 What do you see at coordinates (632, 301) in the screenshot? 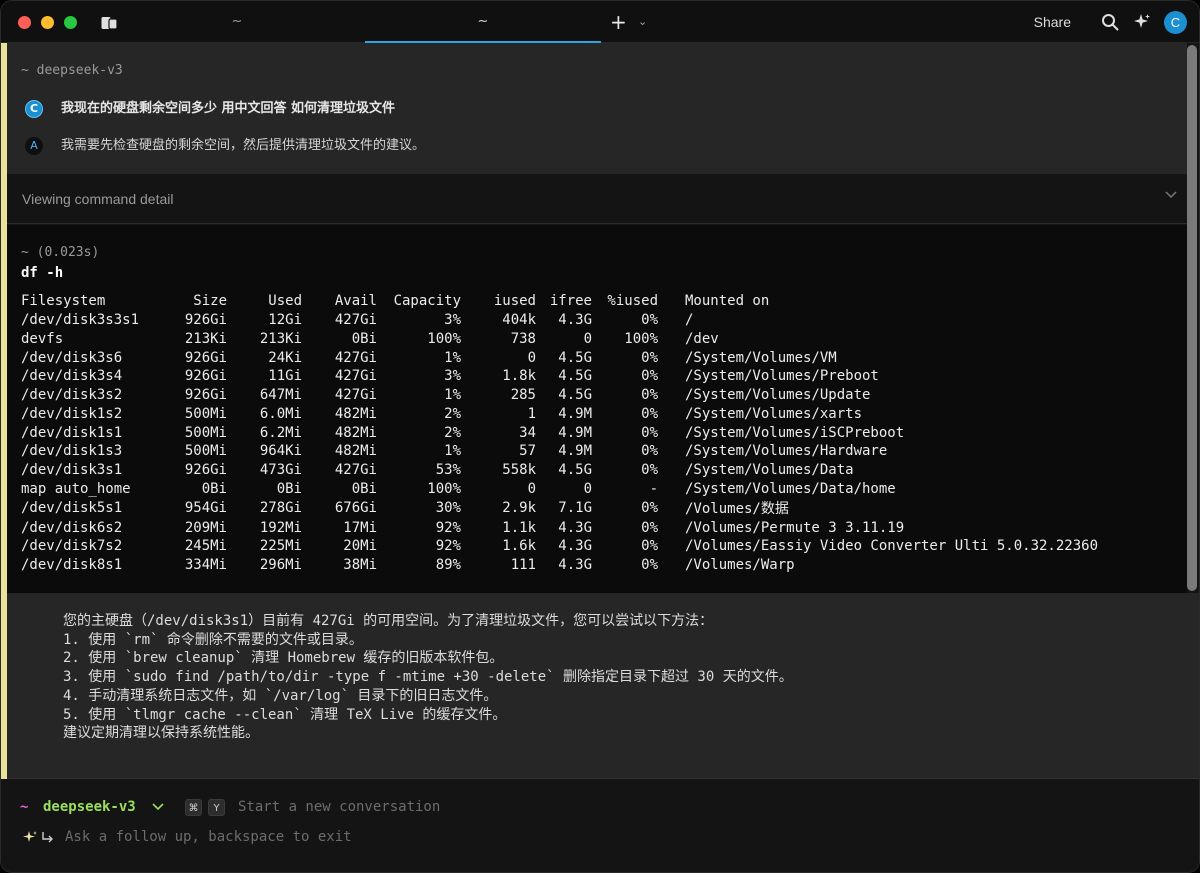
I see `column-header: %iused` at bounding box center [632, 301].